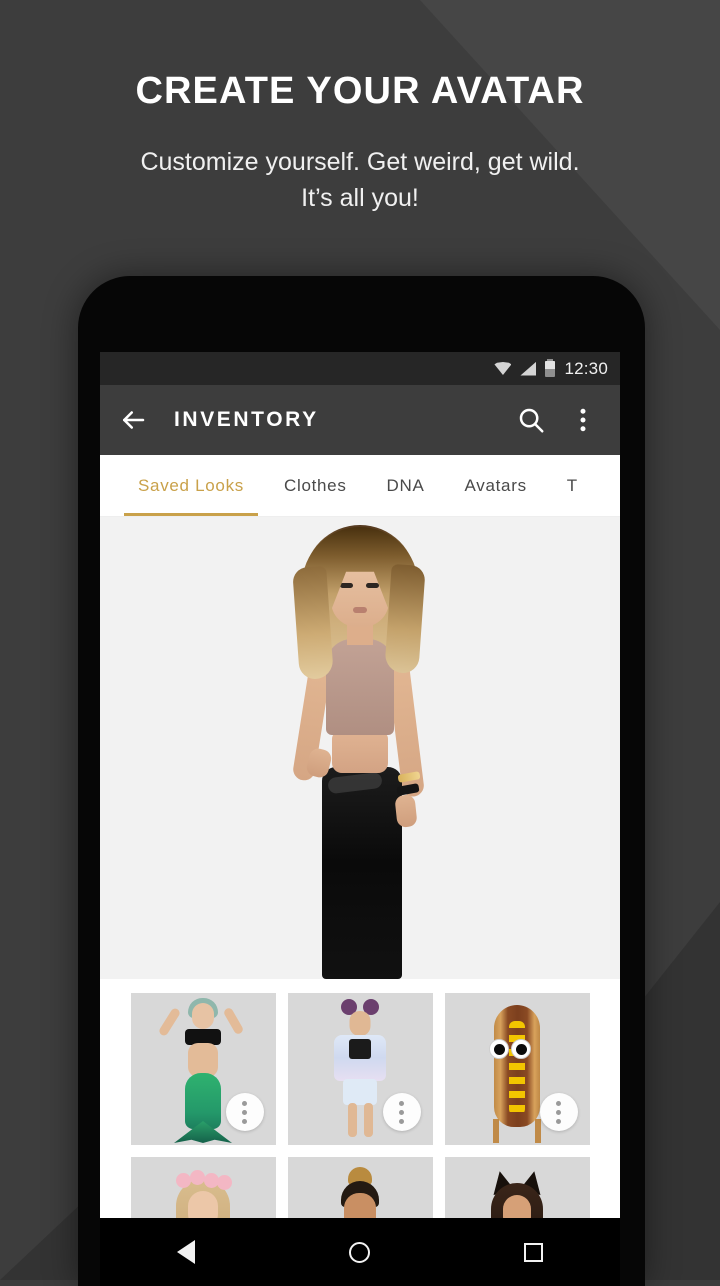  What do you see at coordinates (368, 1120) in the screenshot?
I see `rave-leg-right` at bounding box center [368, 1120].